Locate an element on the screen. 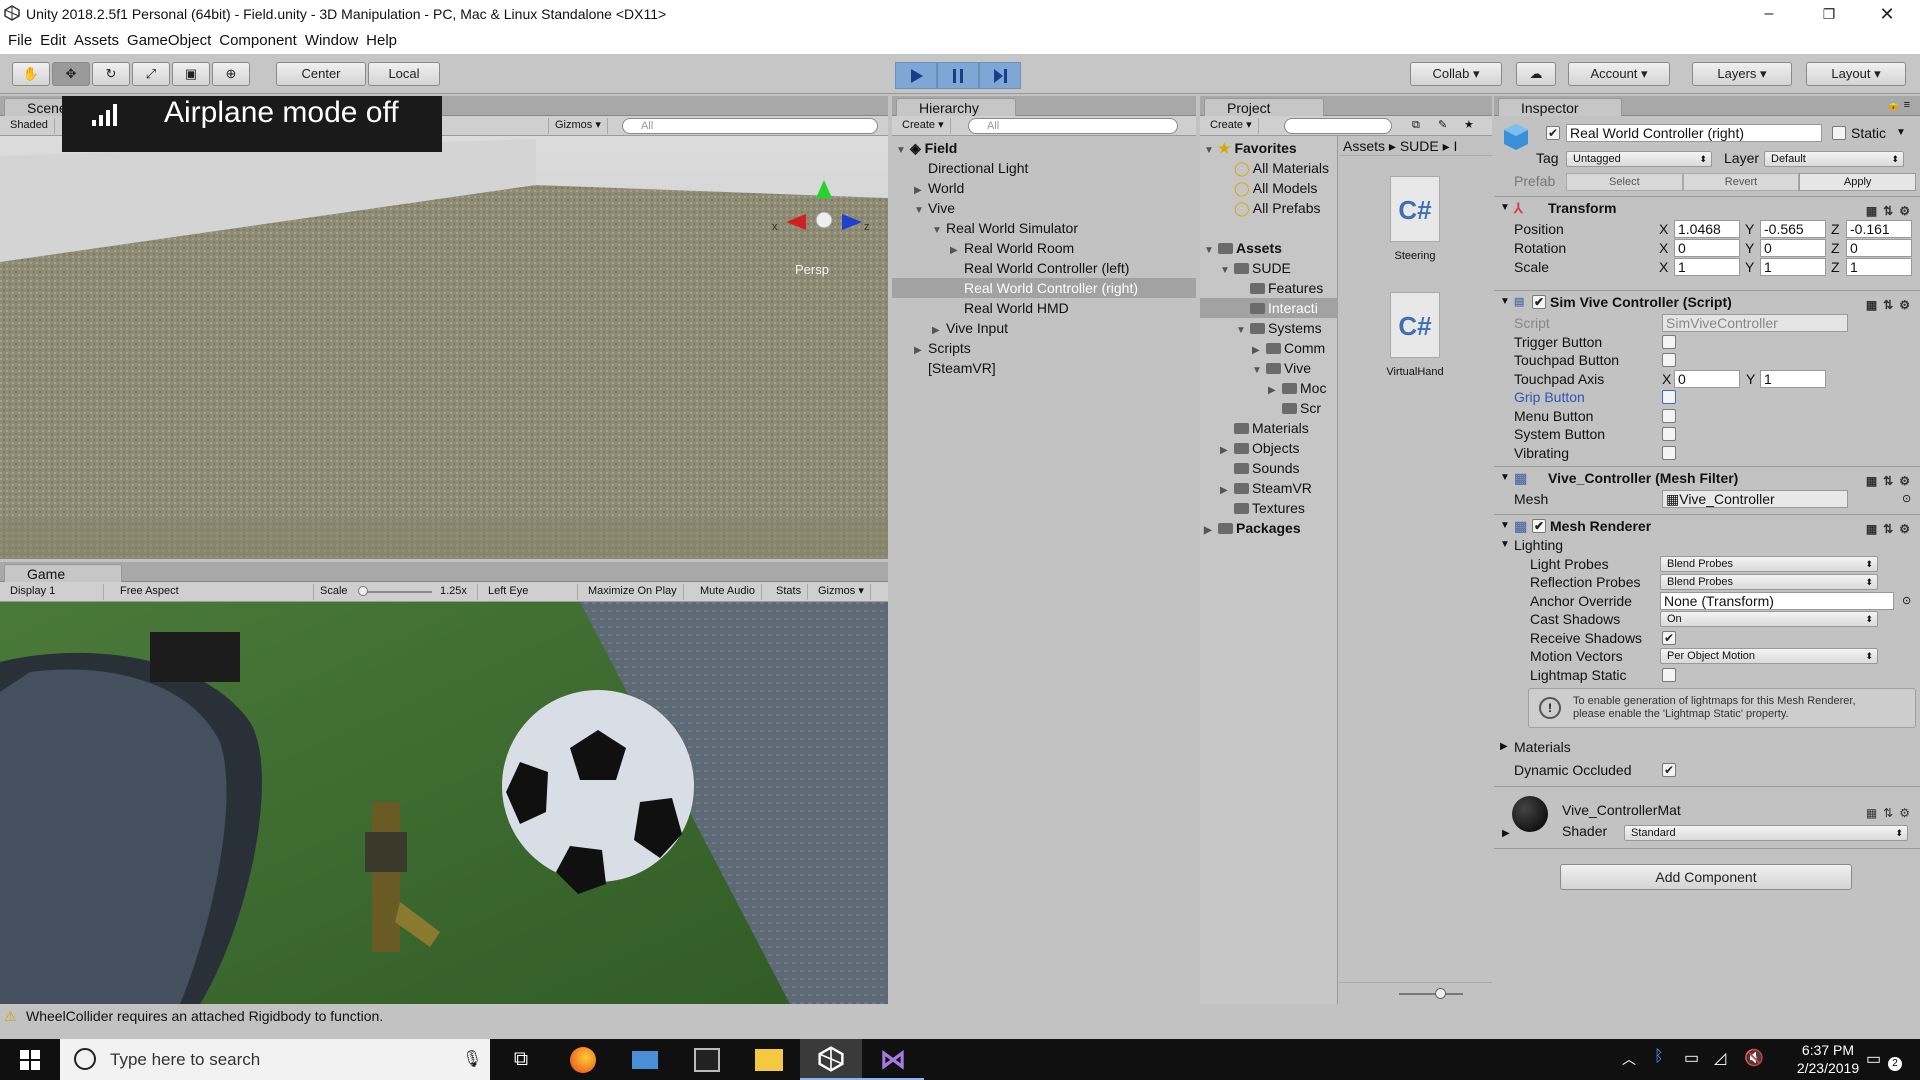  prefab-apply-button: Apply is located at coordinates (1858, 182).